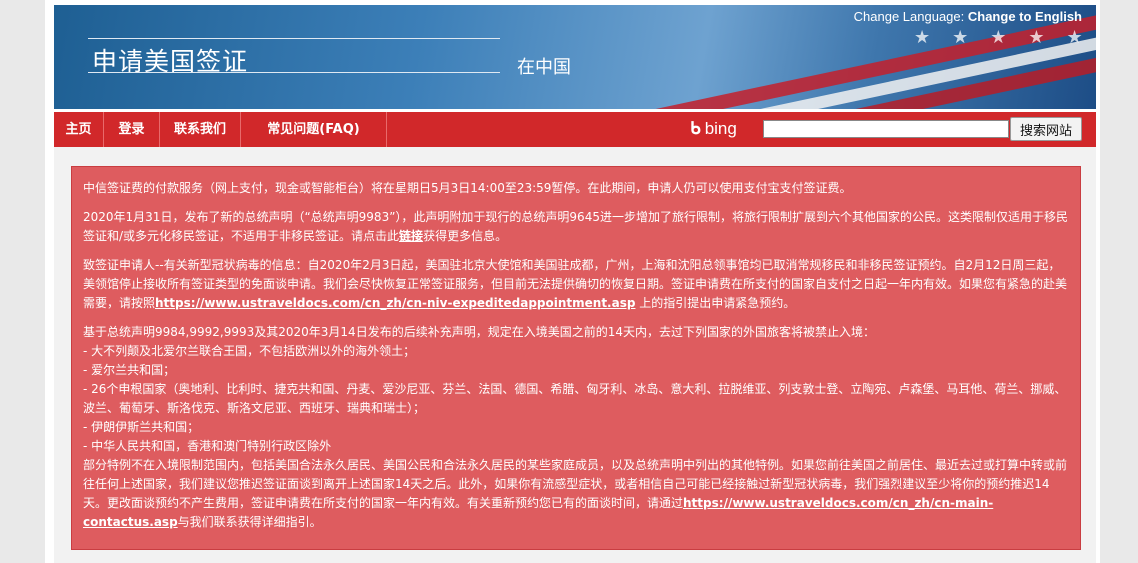 The height and width of the screenshot is (563, 1138). Describe the element at coordinates (249, 522) in the screenshot. I see `travel-ban-details-end: 与我们联系获得详细指引。` at that location.